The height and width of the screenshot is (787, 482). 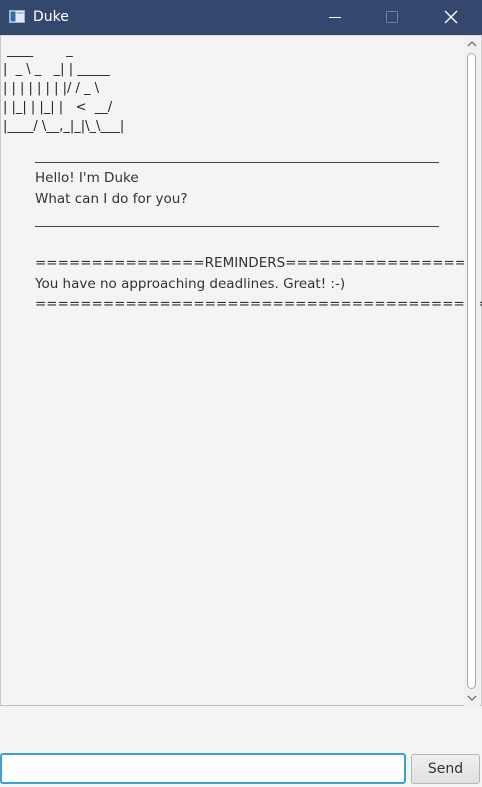 I want to click on send-button: Send, so click(x=445, y=769).